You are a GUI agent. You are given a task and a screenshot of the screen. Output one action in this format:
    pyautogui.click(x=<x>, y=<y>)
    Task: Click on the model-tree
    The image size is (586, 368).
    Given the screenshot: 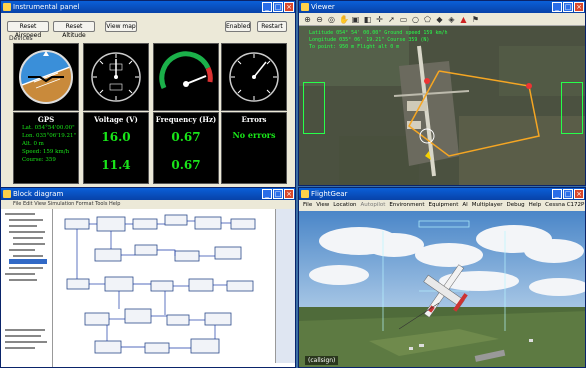 What is the action you would take?
    pyautogui.click(x=27, y=288)
    